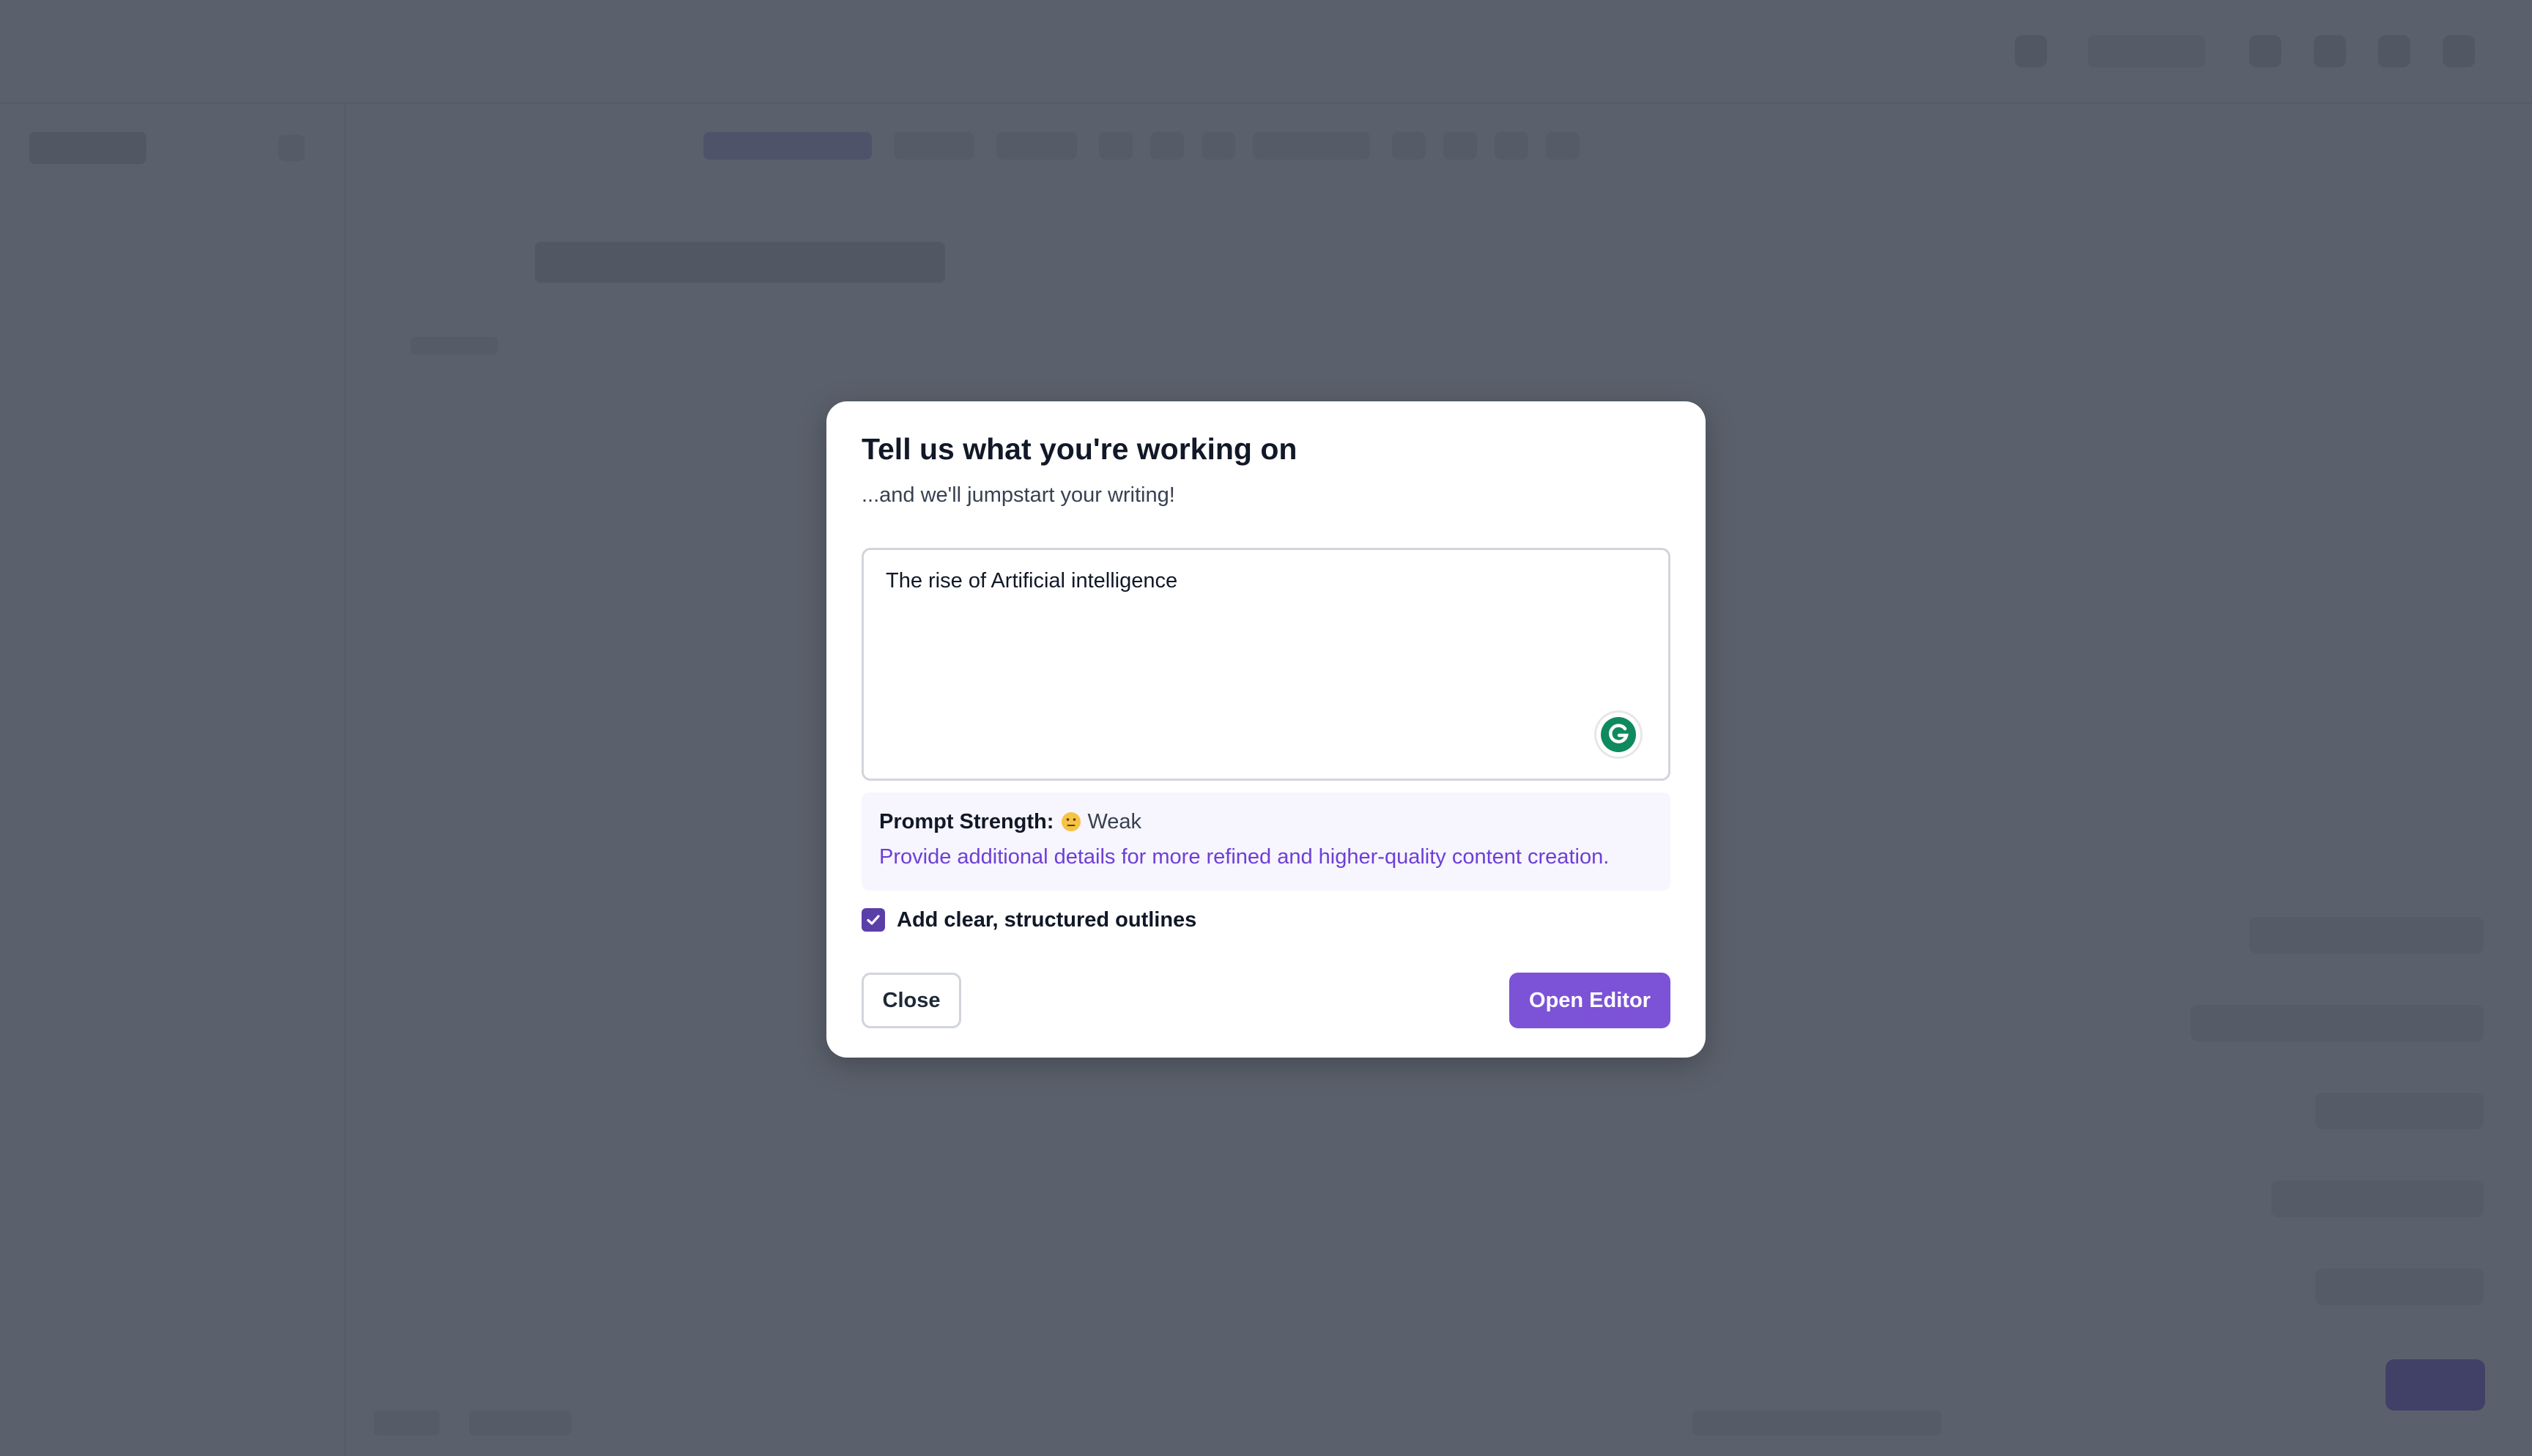  What do you see at coordinates (1252, 591) in the screenshot?
I see `prompt-input: The rise of Artificial intelligence` at bounding box center [1252, 591].